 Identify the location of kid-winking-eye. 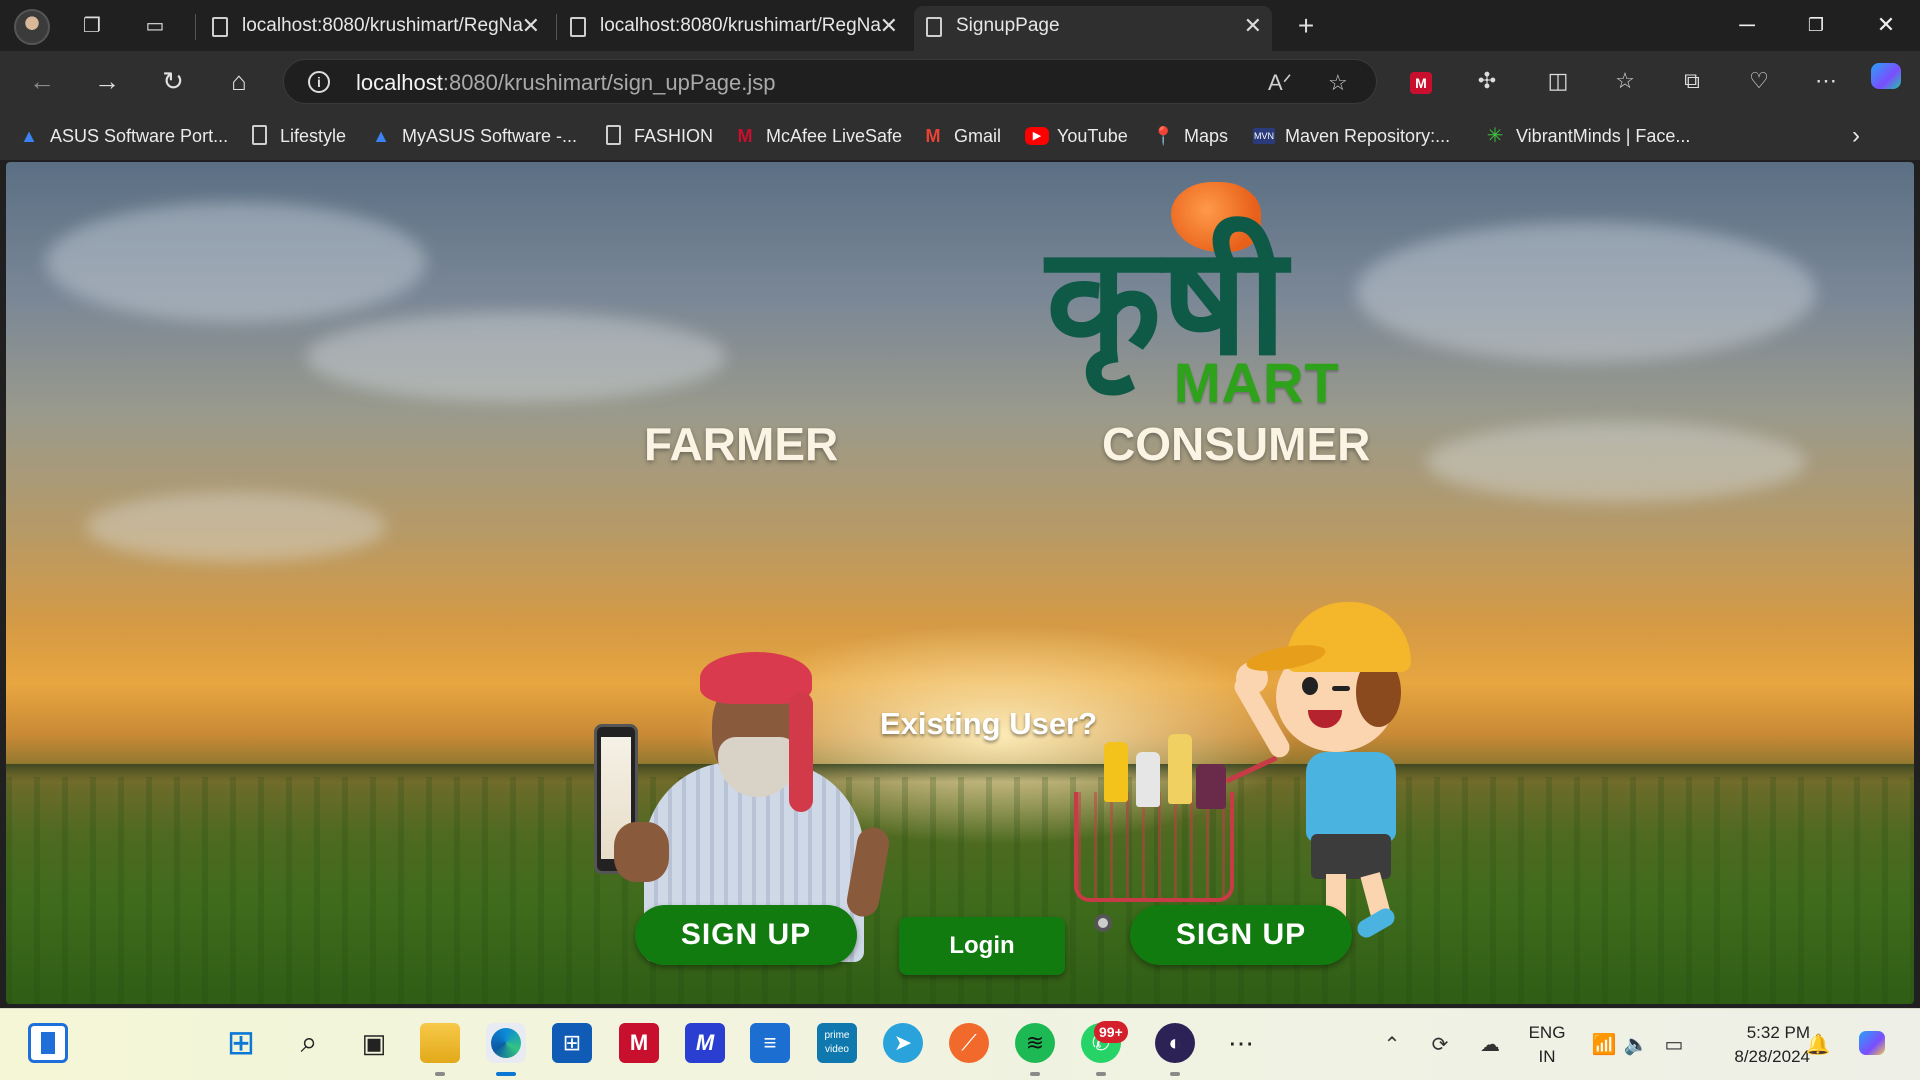
(1341, 688).